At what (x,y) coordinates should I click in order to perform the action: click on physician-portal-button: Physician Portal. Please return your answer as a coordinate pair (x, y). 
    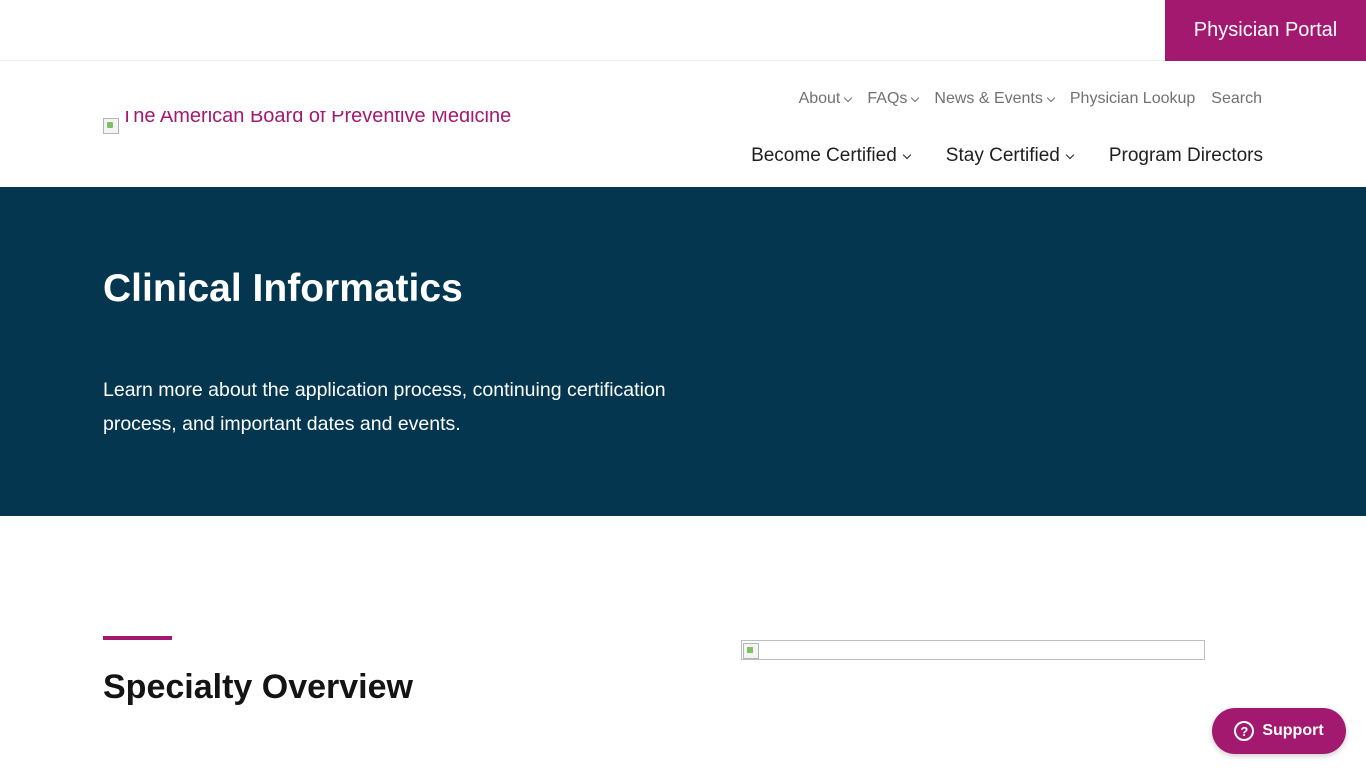
    Looking at the image, I should click on (1265, 30).